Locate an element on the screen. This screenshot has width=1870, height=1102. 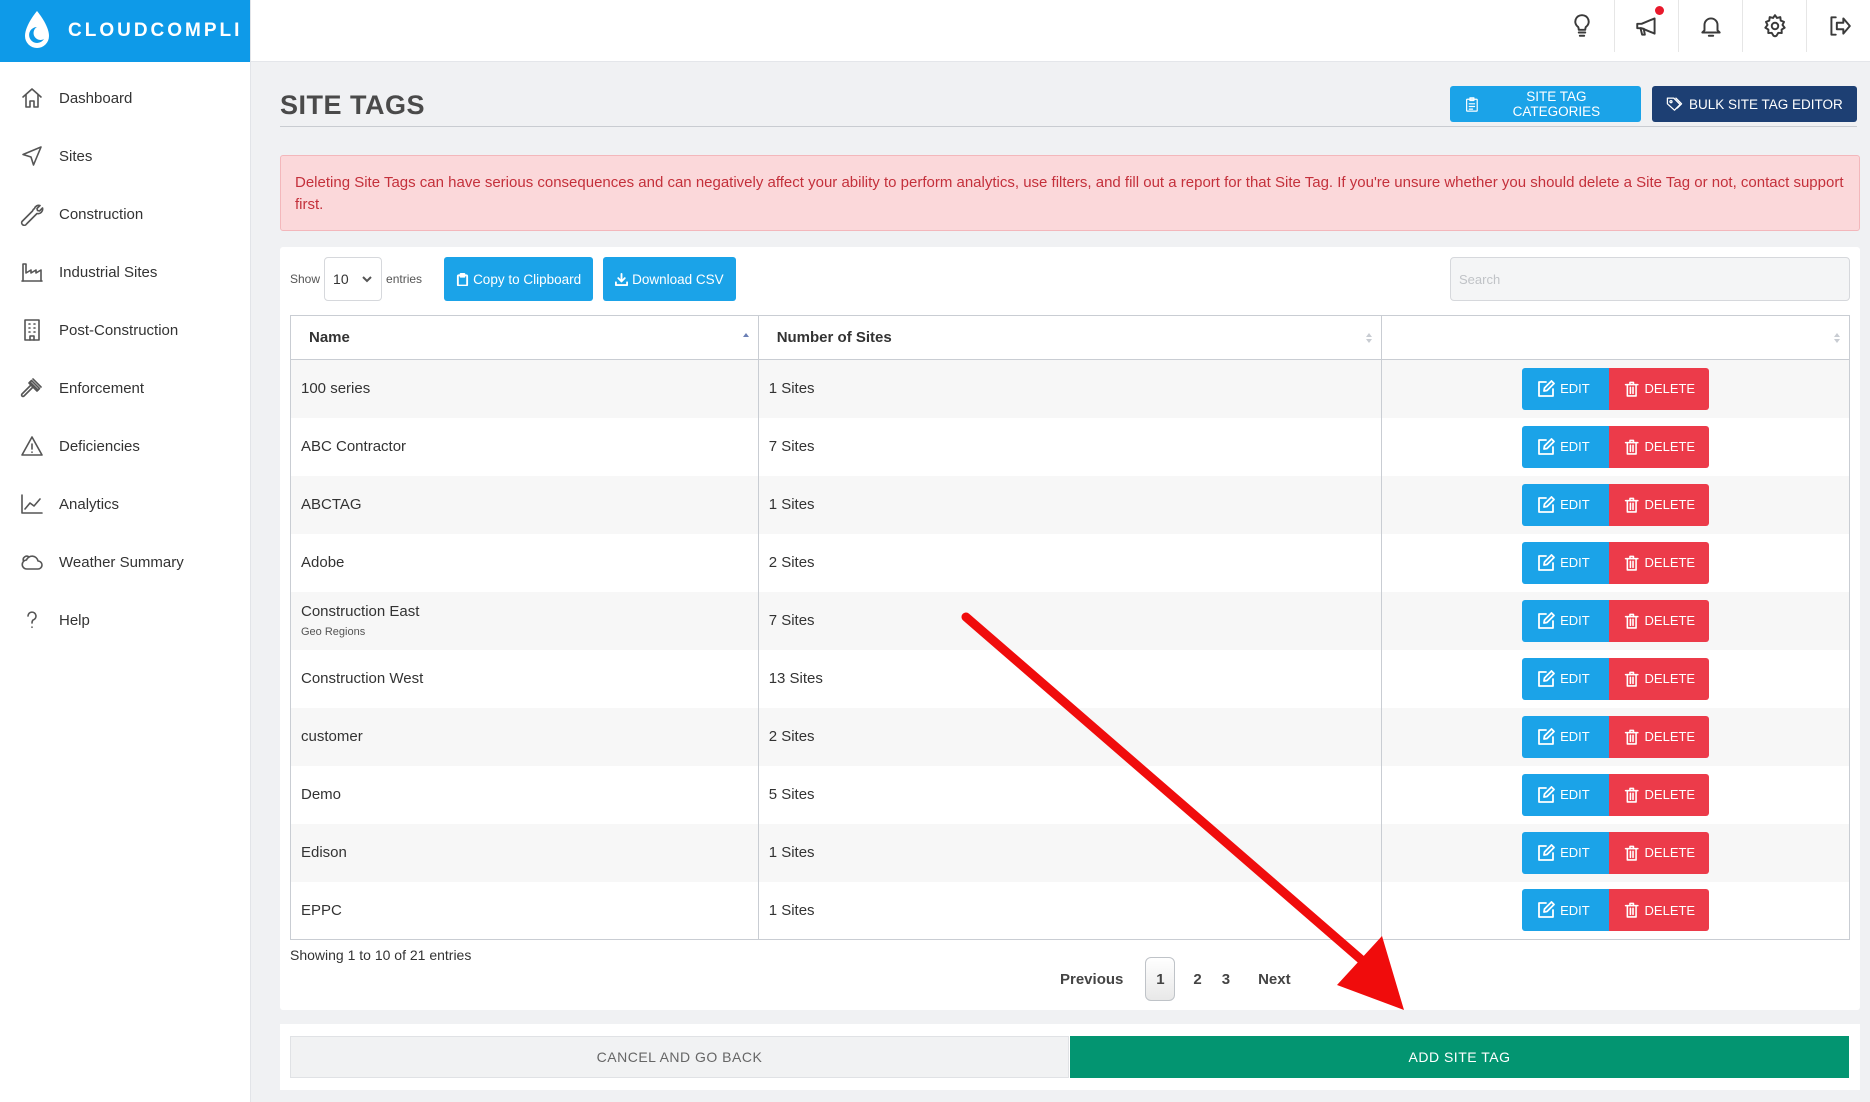
tag-name: Demo is located at coordinates (321, 794).